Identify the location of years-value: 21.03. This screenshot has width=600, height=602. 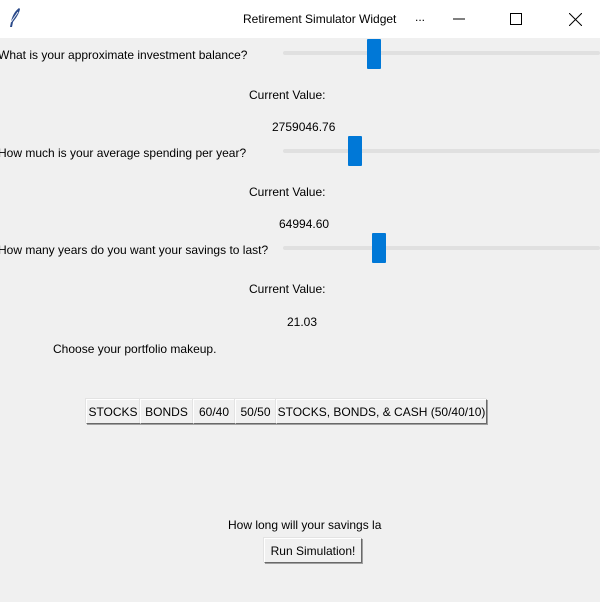
(302, 322).